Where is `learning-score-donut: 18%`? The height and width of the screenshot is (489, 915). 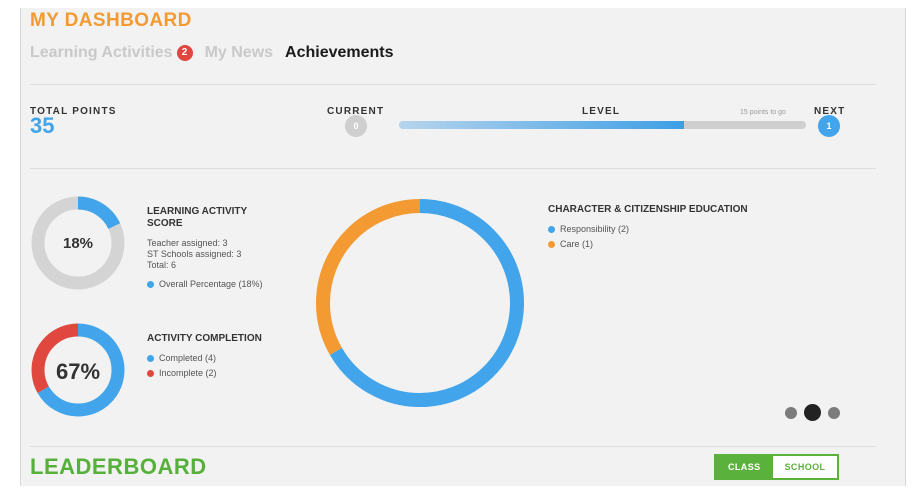 learning-score-donut: 18% is located at coordinates (78, 243).